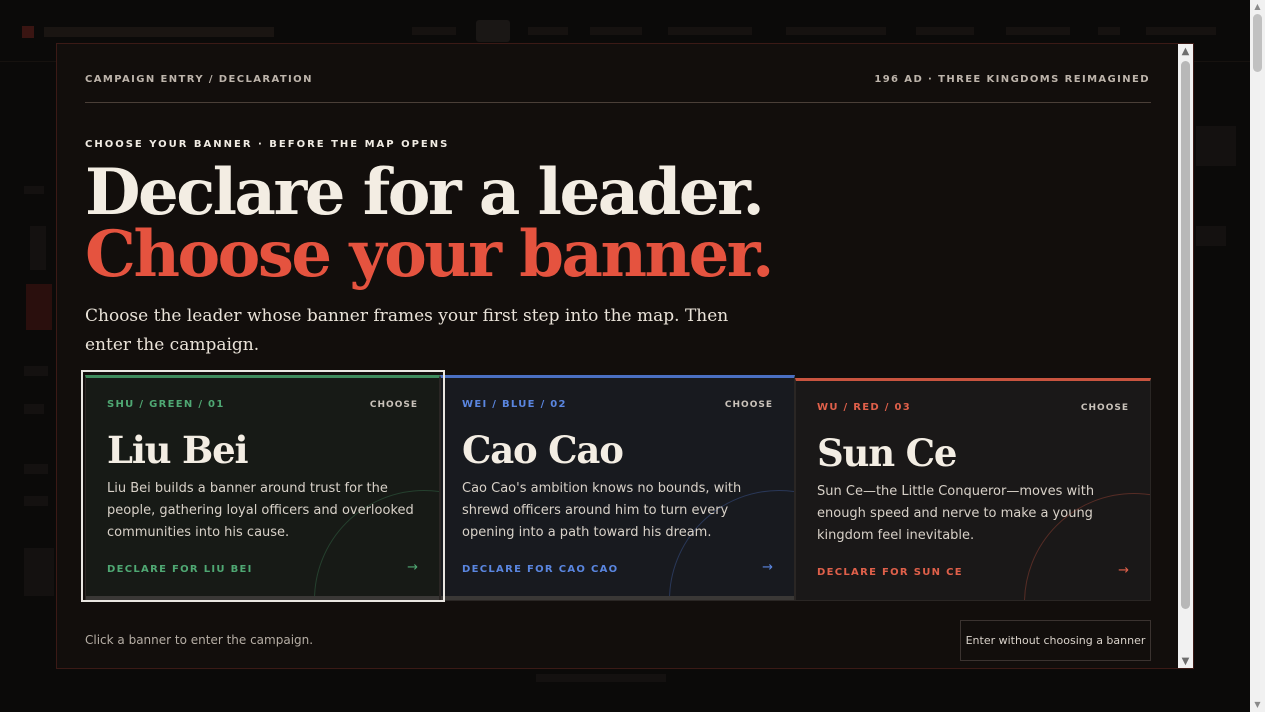  What do you see at coordinates (199, 79) in the screenshot?
I see `modal-eyebrow-left: CAMPAIGN ENTRY / DECLARATION` at bounding box center [199, 79].